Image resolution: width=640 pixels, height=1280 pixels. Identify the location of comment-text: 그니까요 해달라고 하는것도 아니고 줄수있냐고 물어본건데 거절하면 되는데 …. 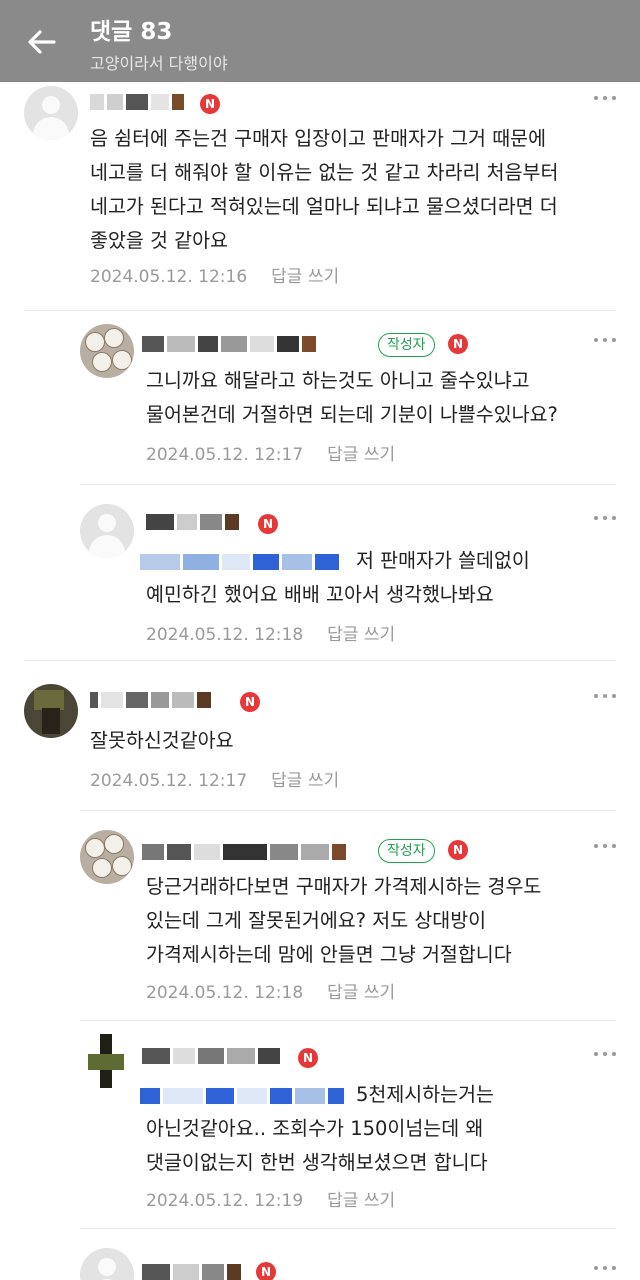
(352, 397).